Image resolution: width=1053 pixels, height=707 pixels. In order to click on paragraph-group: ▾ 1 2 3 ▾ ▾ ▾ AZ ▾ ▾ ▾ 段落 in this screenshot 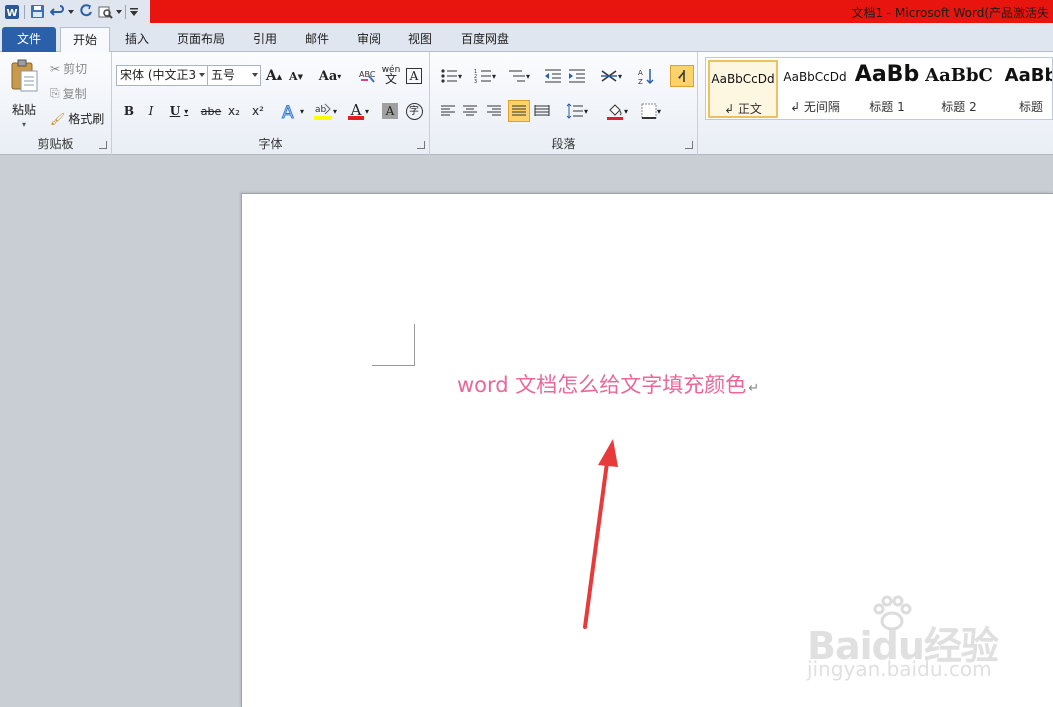, I will do `click(564, 103)`.